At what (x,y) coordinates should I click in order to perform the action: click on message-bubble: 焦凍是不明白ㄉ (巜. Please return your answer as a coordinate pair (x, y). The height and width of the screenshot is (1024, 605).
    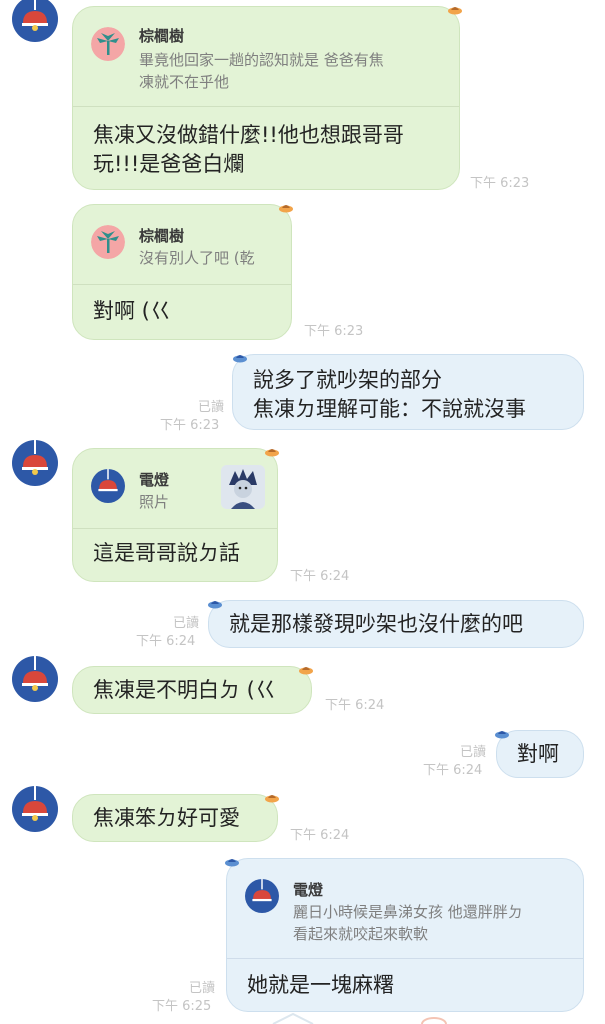
    Looking at the image, I should click on (192, 690).